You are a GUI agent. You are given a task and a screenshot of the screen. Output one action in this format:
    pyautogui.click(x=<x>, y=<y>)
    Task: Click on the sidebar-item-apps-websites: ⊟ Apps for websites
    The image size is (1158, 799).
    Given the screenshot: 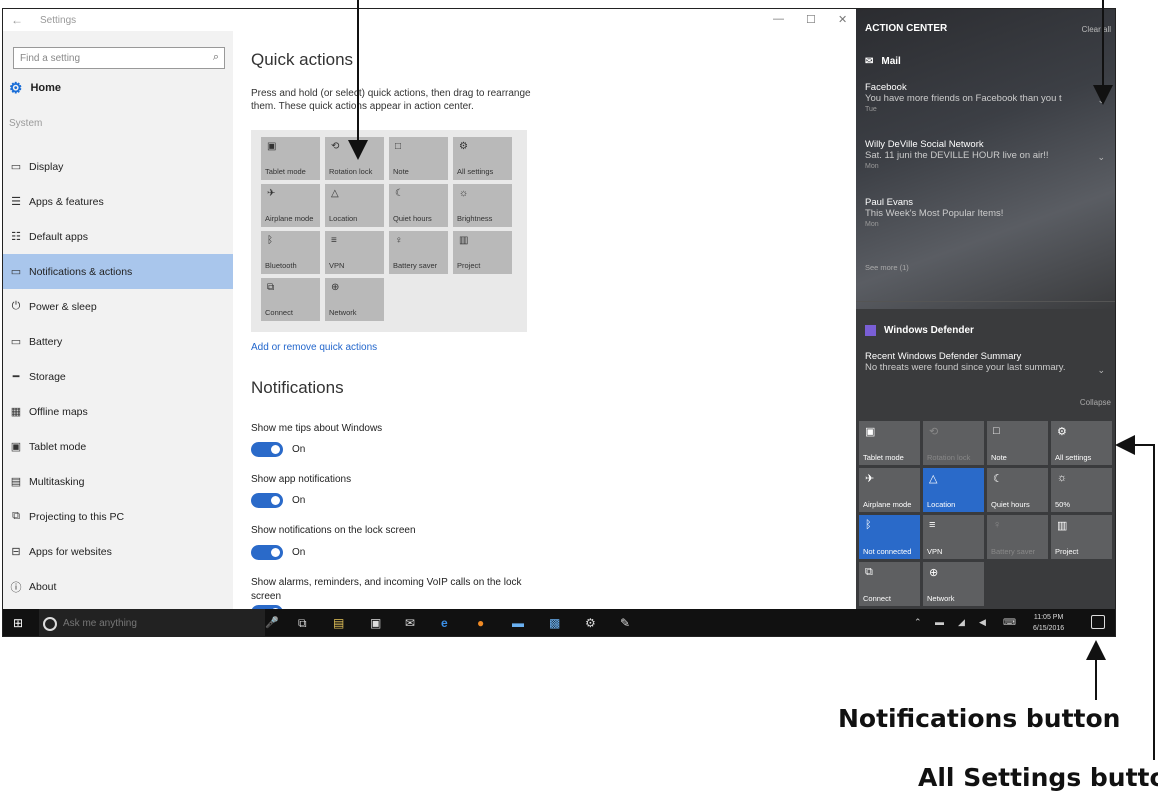 What is the action you would take?
    pyautogui.click(x=118, y=551)
    